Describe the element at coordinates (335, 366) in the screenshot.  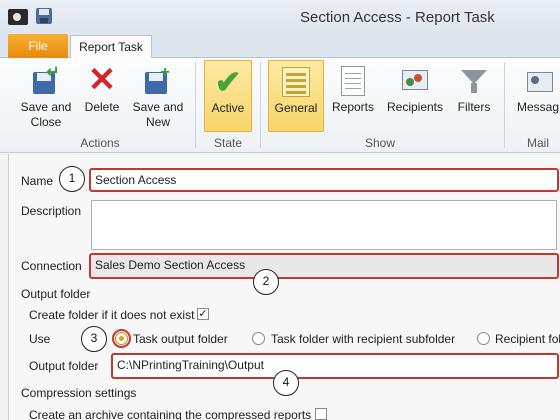
I see `output-folder-field: C:\NPrintingTraining\Output` at that location.